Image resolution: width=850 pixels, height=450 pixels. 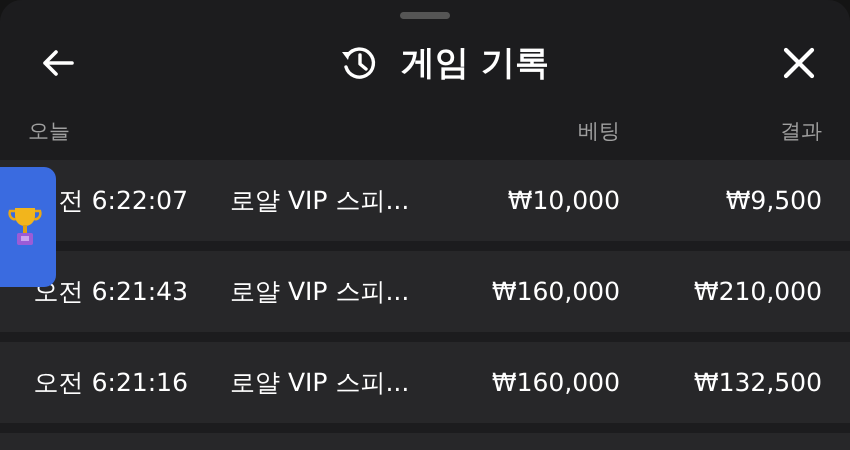 I want to click on time-cell-text: 오전 6:21:16, so click(x=110, y=383).